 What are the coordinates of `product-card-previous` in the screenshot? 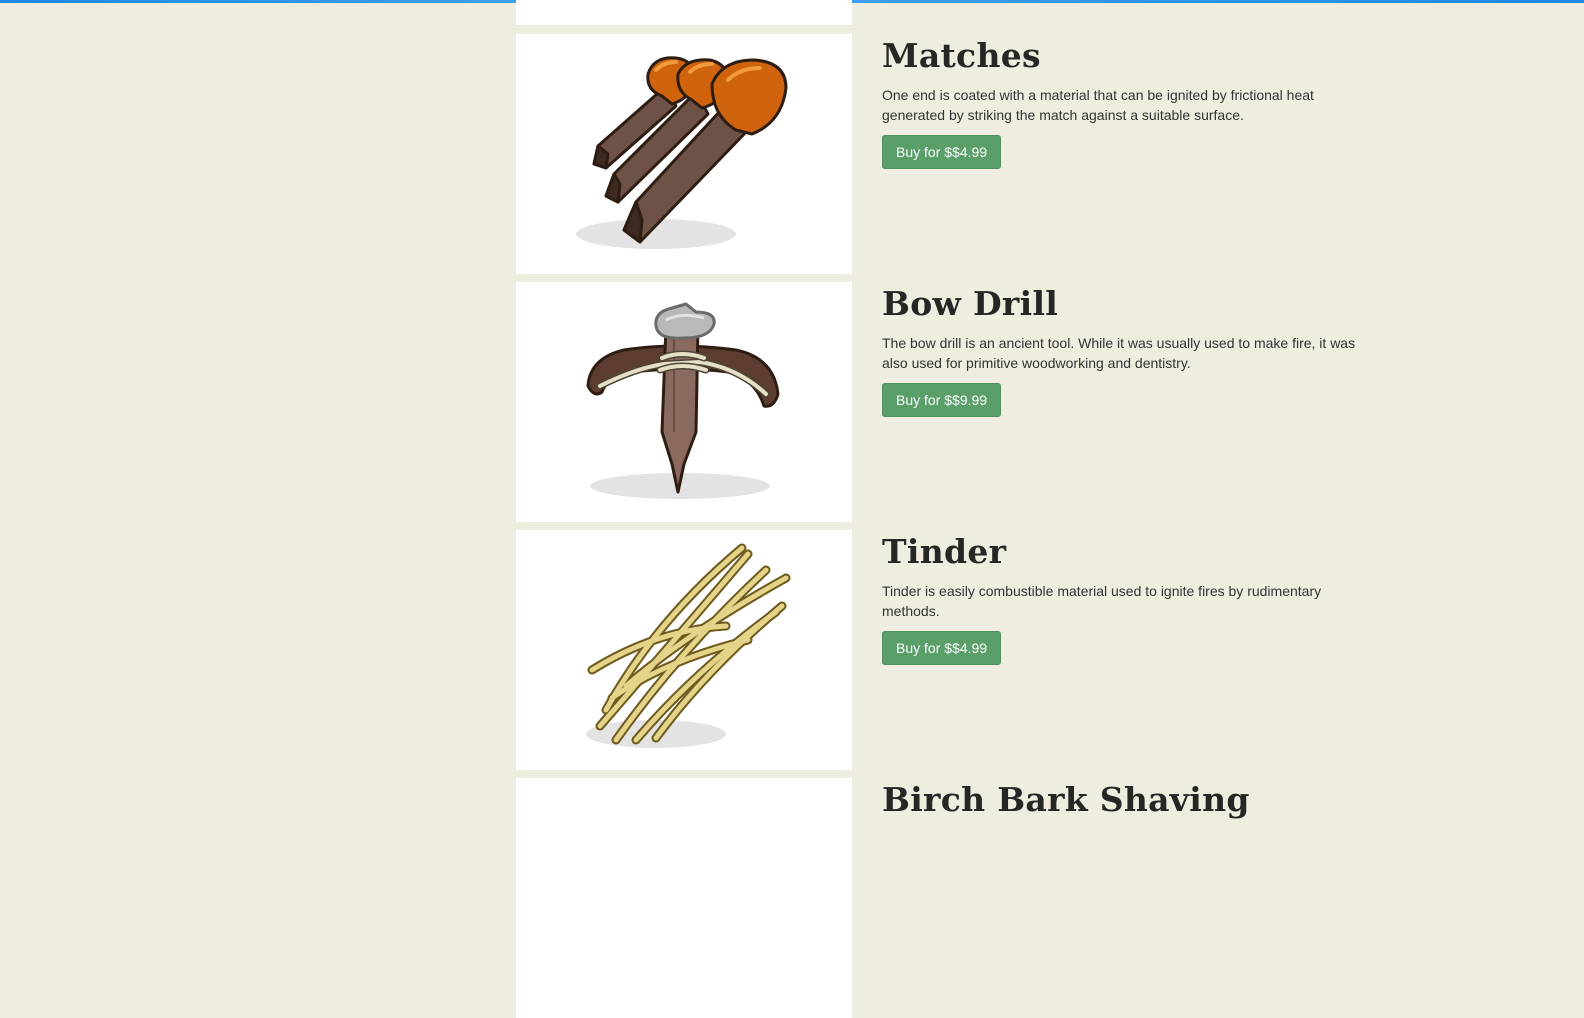 It's located at (946, 12).